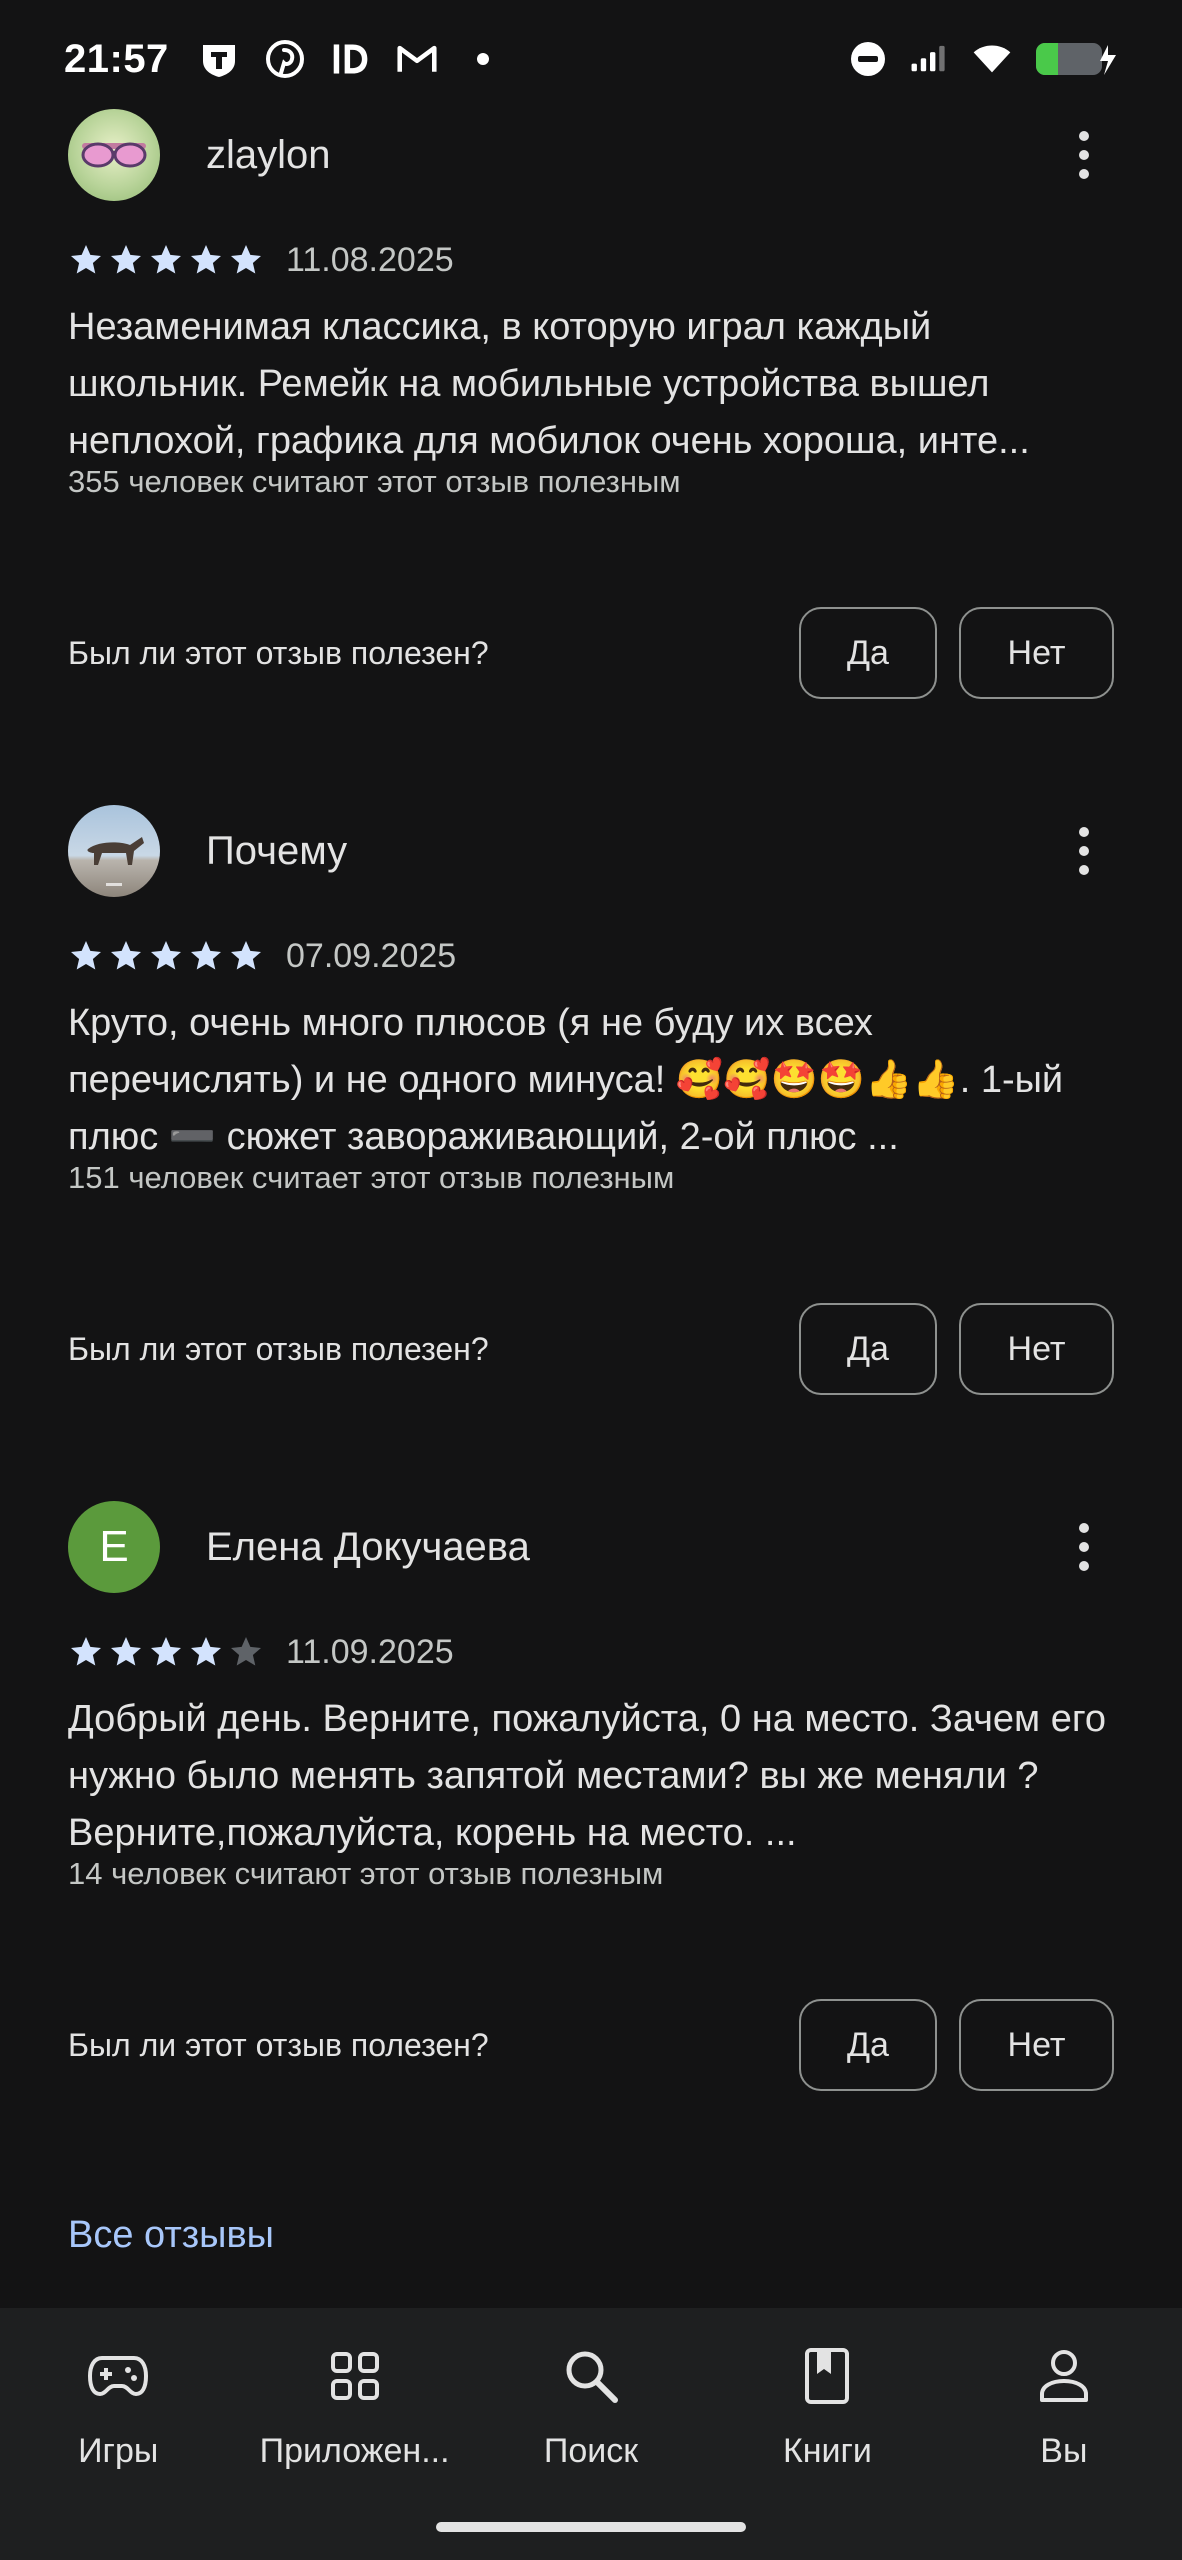 The height and width of the screenshot is (2560, 1182). I want to click on nav-item-games: Игры, so click(118, 2434).